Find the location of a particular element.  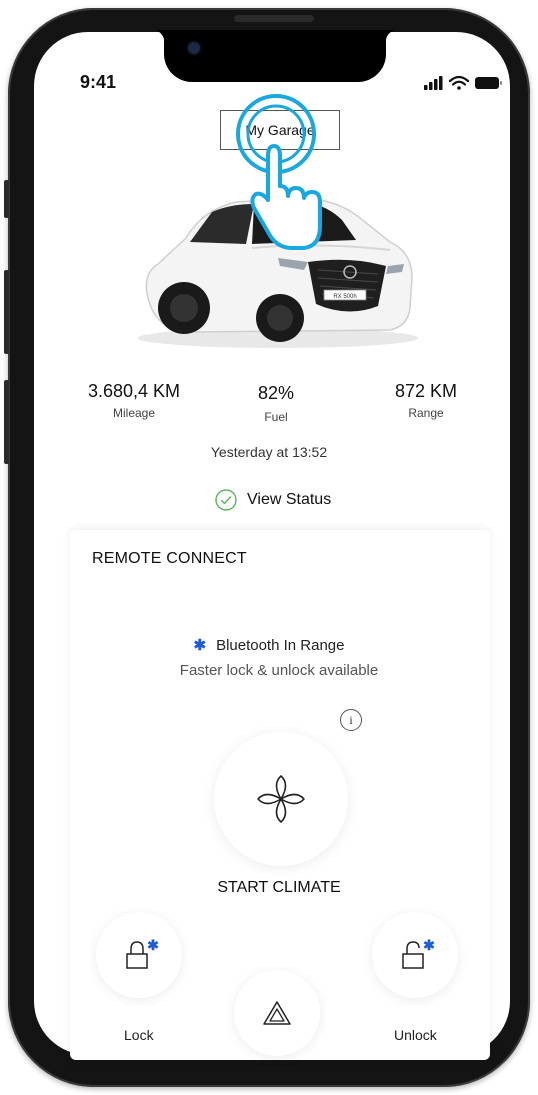

signal-icon is located at coordinates (433, 83).